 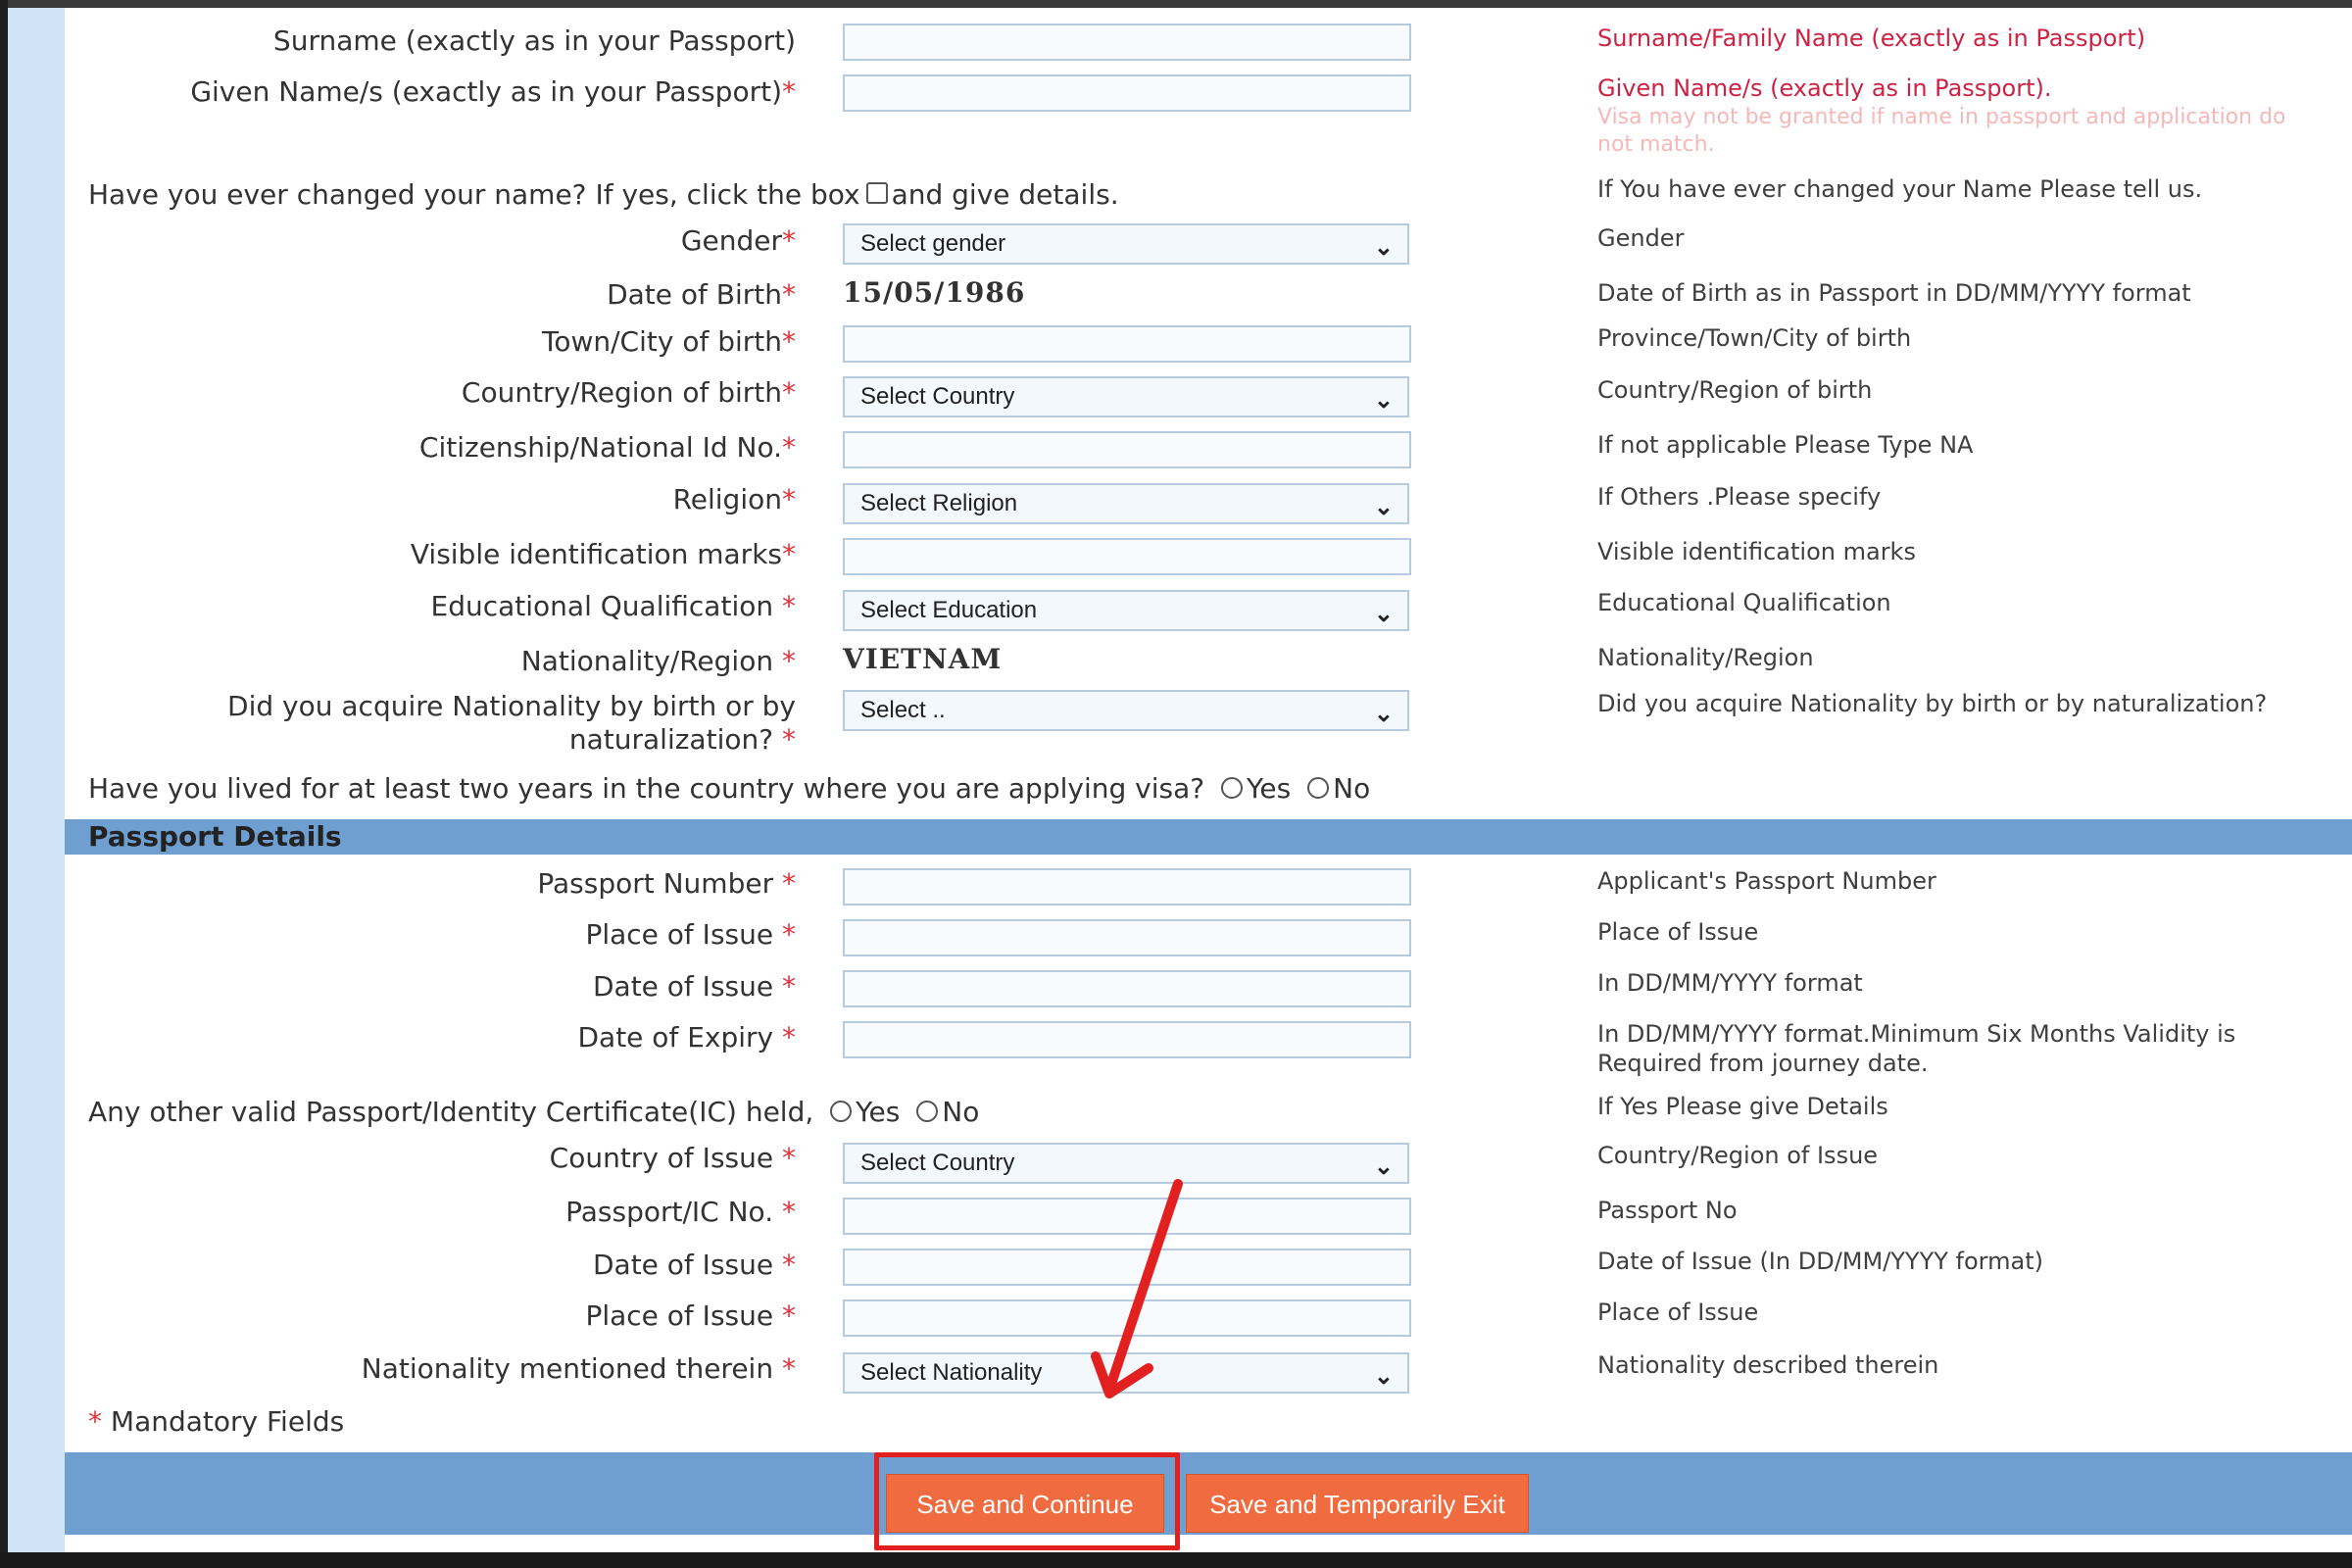 What do you see at coordinates (1127, 449) in the screenshot?
I see `citizenship-input` at bounding box center [1127, 449].